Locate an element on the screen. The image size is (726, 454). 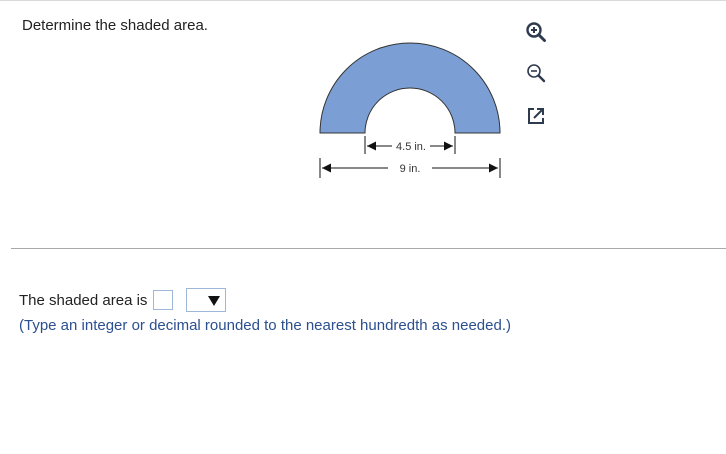
popout-icon is located at coordinates (536, 116).